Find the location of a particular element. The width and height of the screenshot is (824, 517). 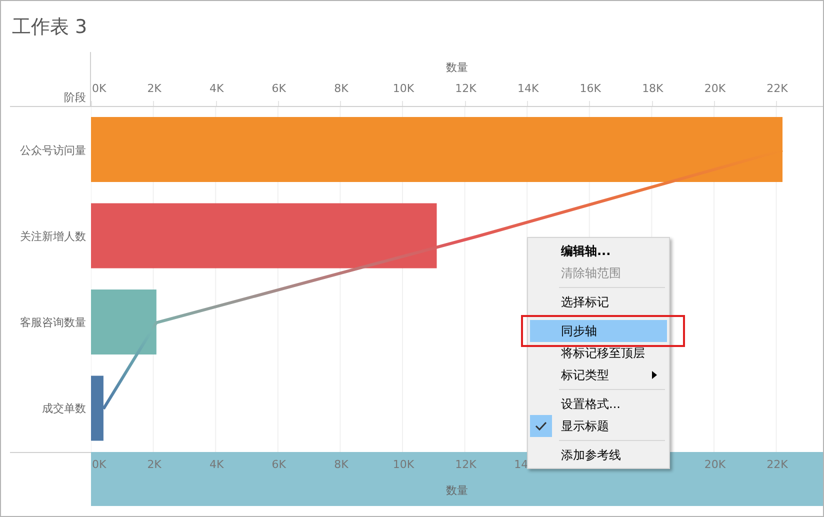

axis-tick-label: 18K is located at coordinates (653, 88).